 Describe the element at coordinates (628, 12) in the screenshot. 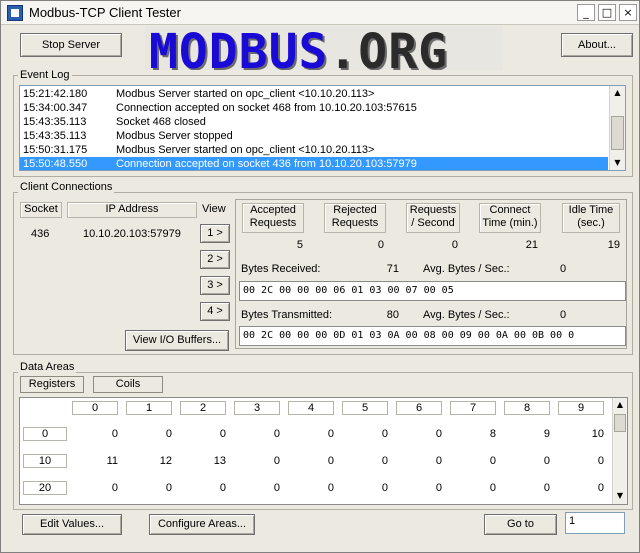

I see `close-button: ×` at that location.